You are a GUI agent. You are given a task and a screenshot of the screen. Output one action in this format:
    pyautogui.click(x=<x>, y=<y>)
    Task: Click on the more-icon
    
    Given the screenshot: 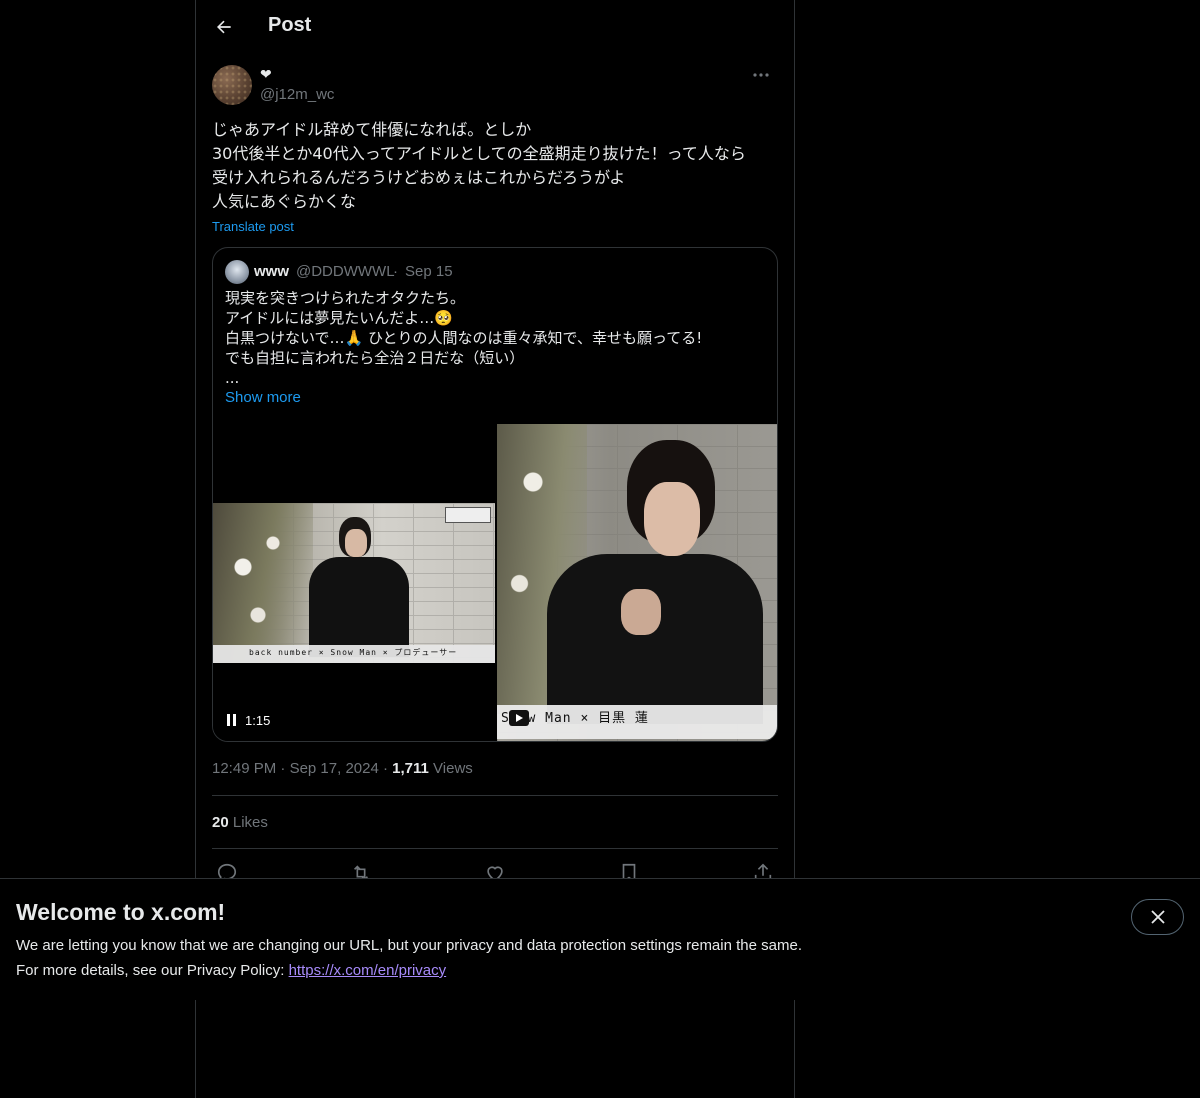 What is the action you would take?
    pyautogui.click(x=761, y=75)
    